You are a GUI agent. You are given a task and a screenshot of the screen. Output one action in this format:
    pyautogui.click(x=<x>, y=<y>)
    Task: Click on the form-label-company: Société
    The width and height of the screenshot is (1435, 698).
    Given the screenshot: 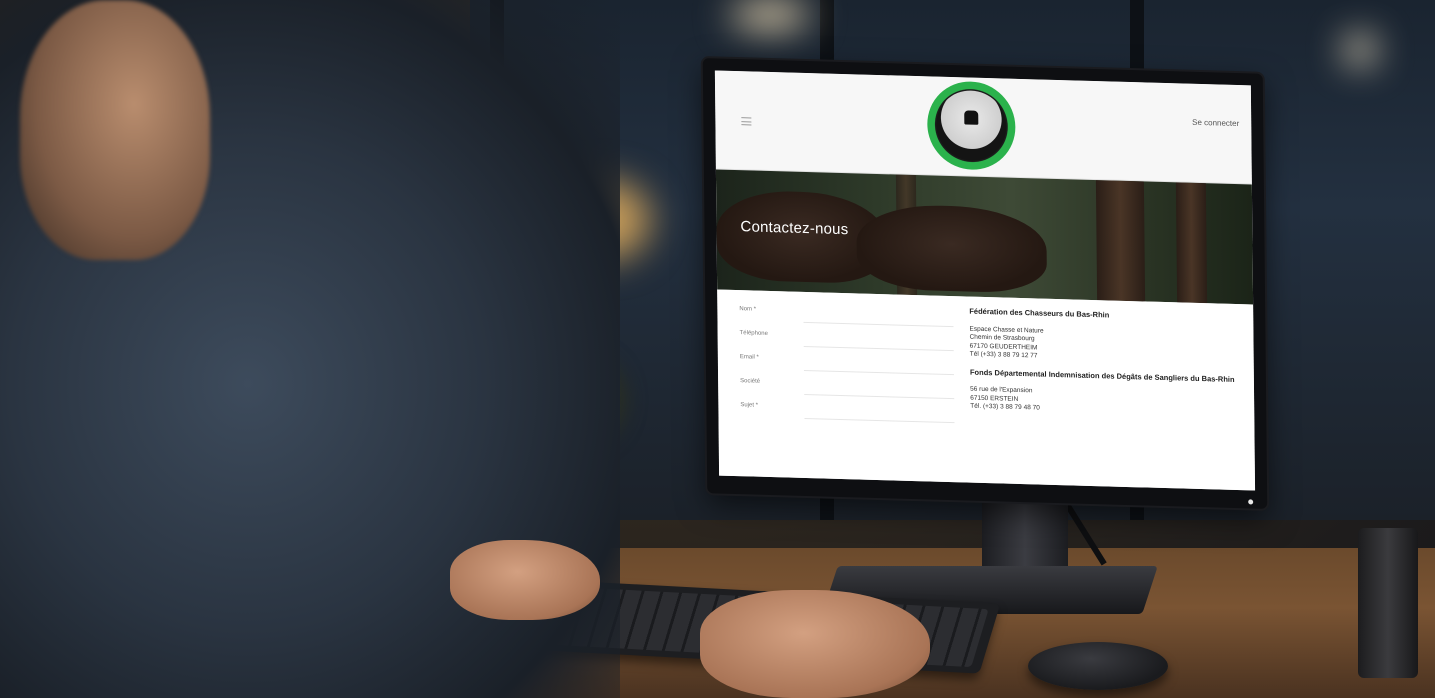 What is the action you would take?
    pyautogui.click(x=750, y=381)
    